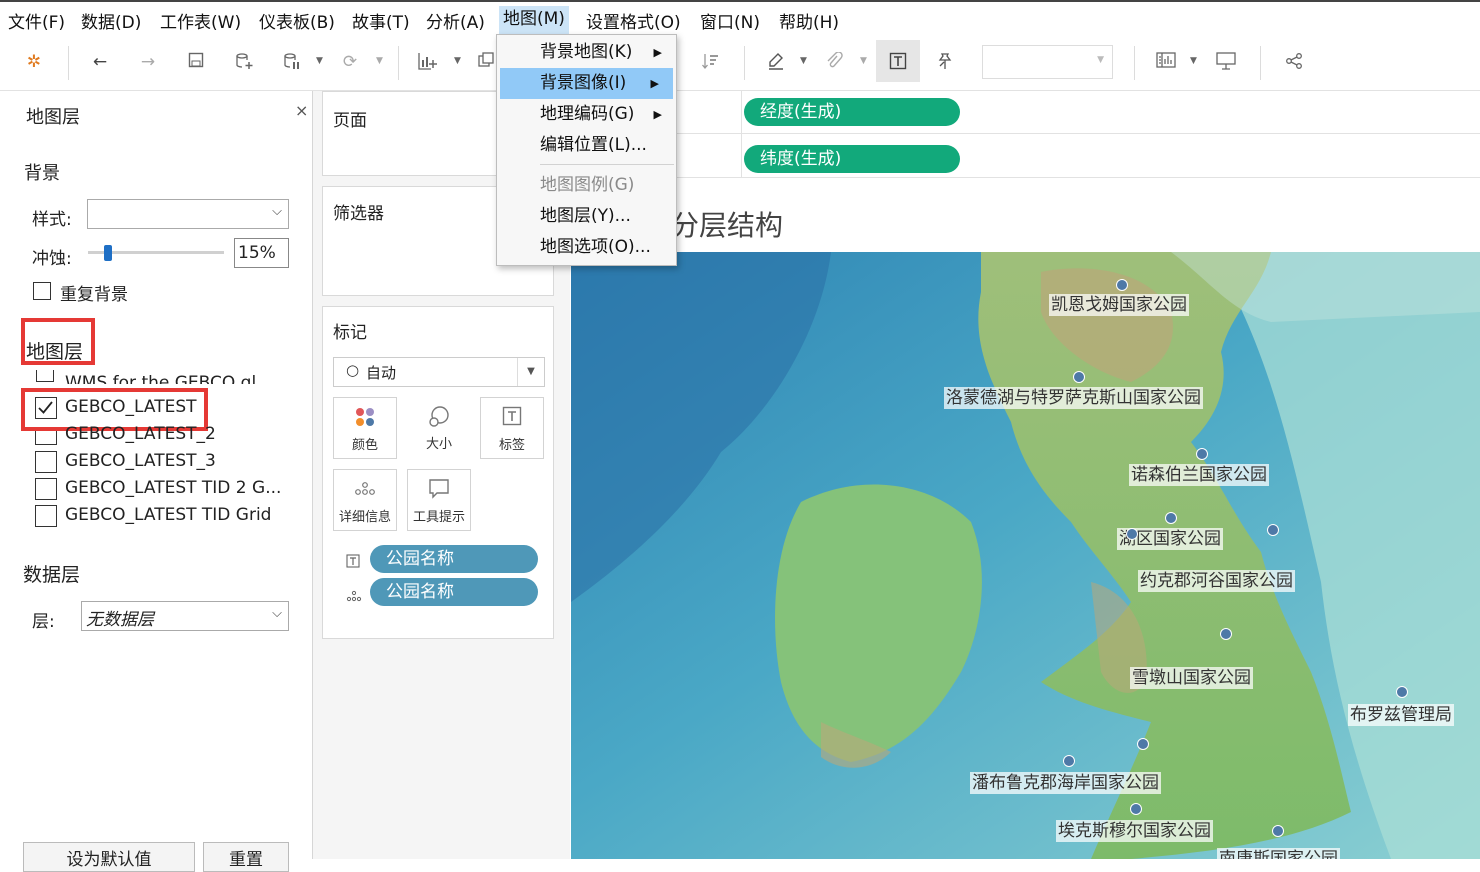 The image size is (1480, 872). I want to click on washout-slider-thumb, so click(108, 253).